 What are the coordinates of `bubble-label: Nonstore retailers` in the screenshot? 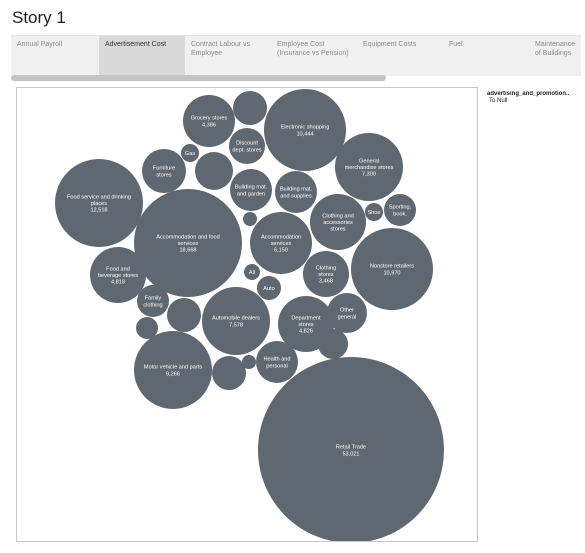 It's located at (392, 267).